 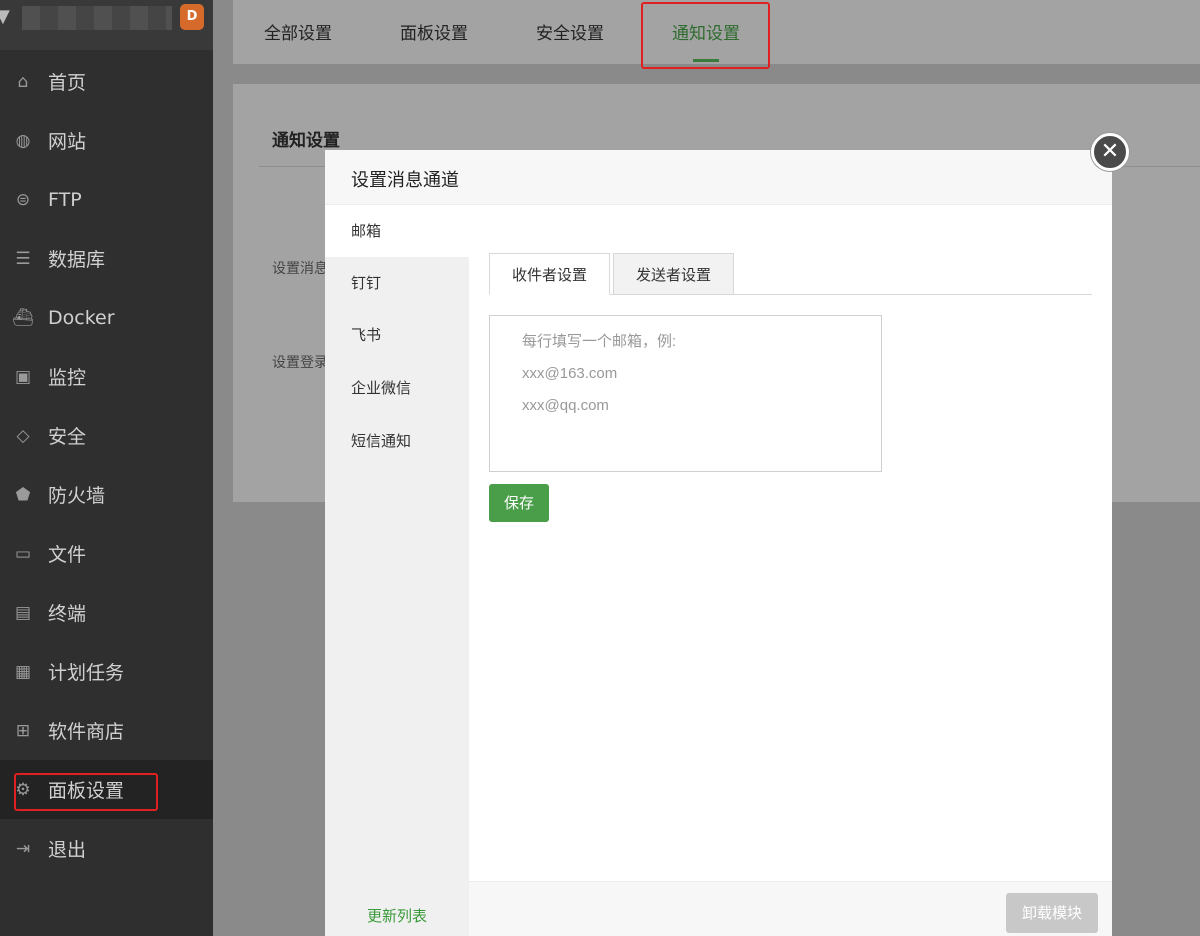 What do you see at coordinates (23, 494) in the screenshot?
I see `firewall-icon: ⬟` at bounding box center [23, 494].